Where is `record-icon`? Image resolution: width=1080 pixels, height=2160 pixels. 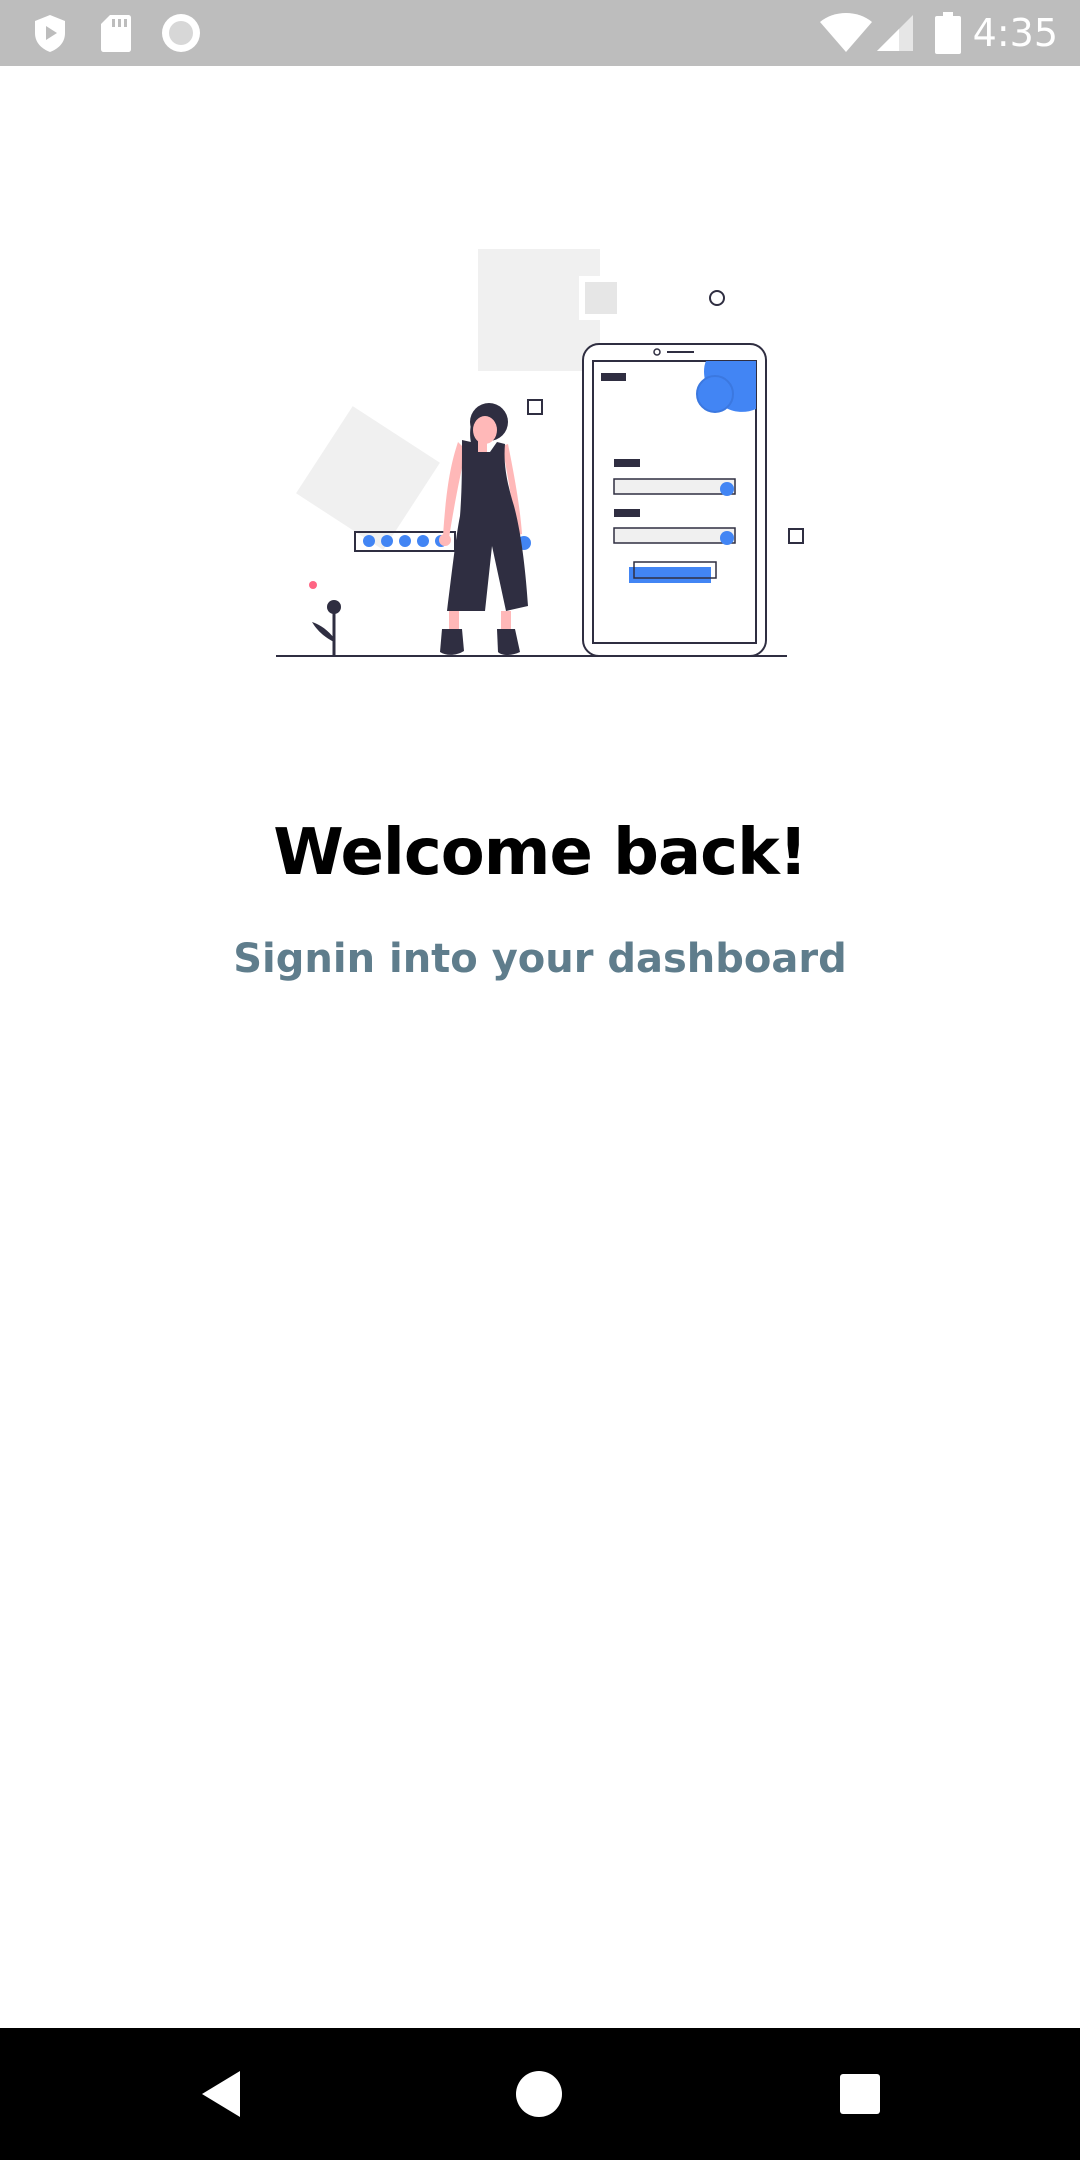 record-icon is located at coordinates (181, 33).